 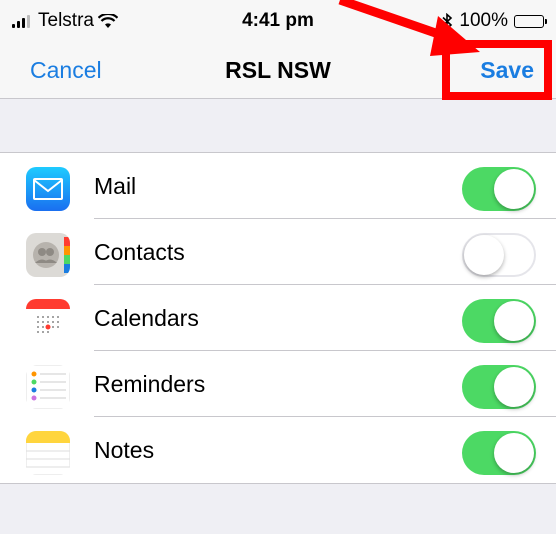 I want to click on contacts-icon, so click(x=48, y=255).